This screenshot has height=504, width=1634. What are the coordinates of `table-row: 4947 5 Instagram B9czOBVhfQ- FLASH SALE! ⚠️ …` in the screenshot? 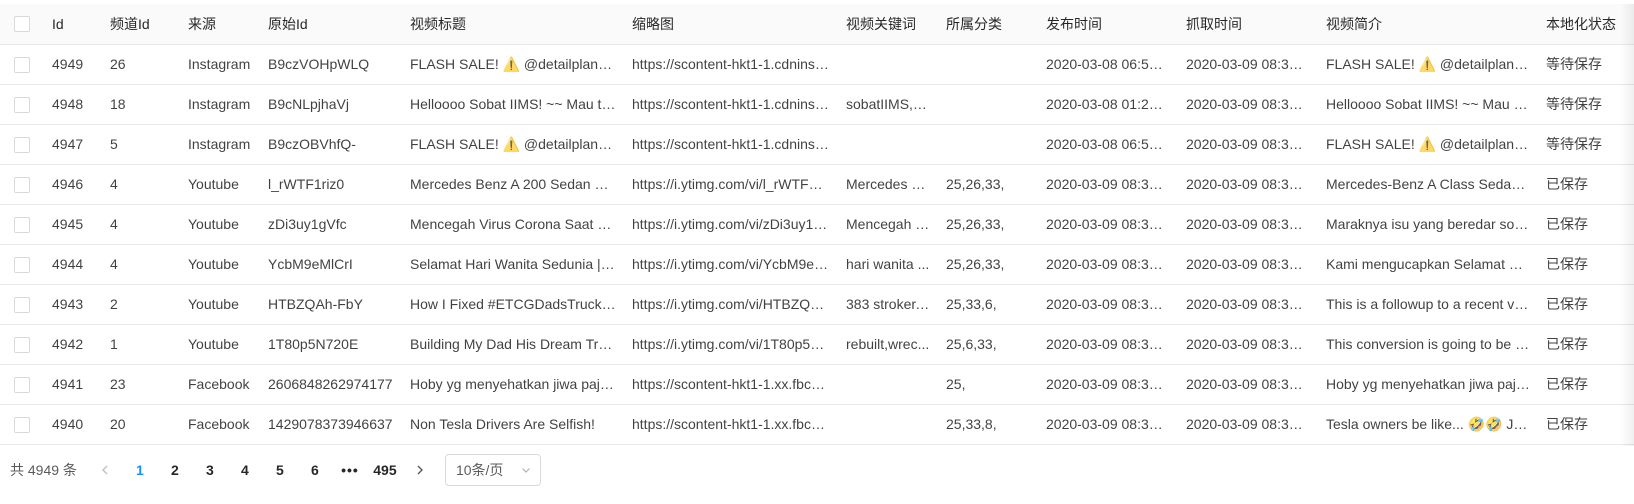 It's located at (817, 144).